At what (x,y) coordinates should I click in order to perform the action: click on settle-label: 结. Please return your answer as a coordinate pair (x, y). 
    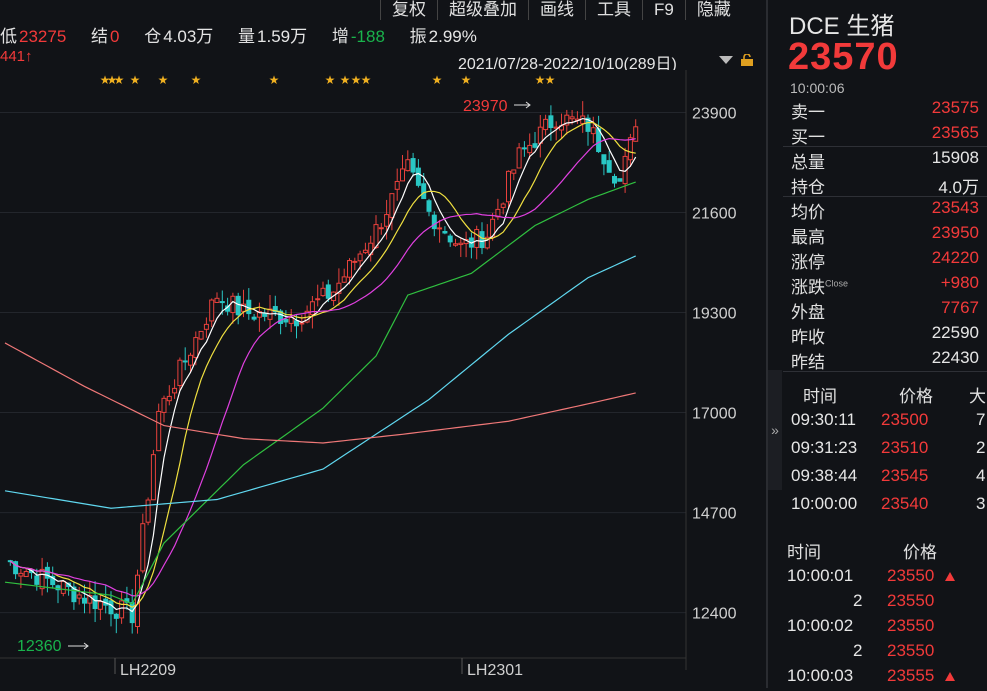
    Looking at the image, I should click on (100, 36).